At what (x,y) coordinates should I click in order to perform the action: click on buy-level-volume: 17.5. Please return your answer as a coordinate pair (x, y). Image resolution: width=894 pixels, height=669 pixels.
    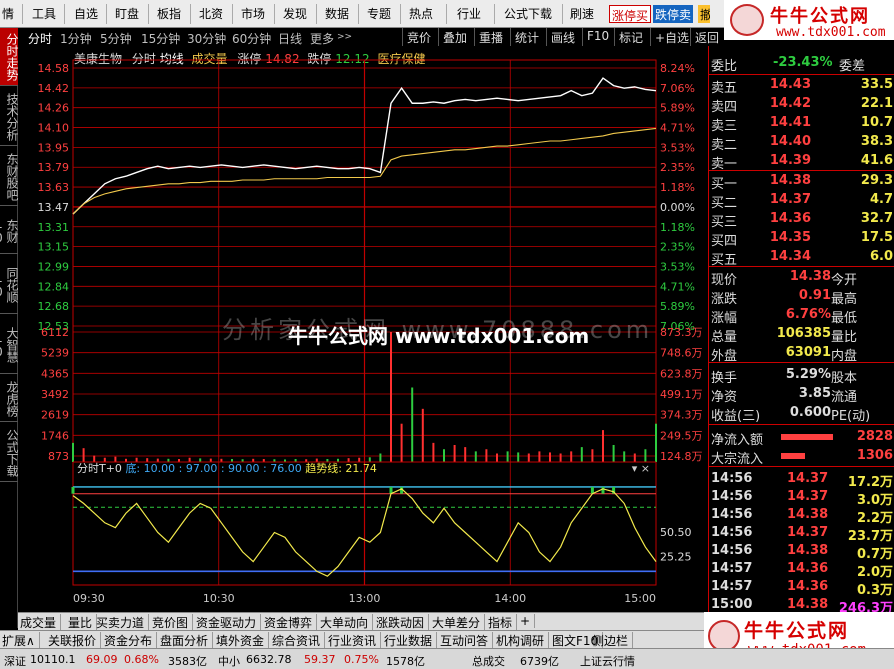
    Looking at the image, I should click on (876, 237).